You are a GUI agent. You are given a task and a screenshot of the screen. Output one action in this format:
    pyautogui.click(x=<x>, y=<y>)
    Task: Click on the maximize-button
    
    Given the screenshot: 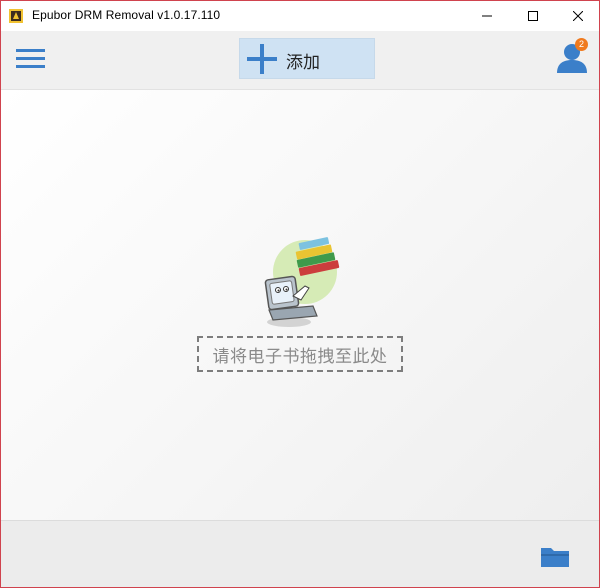 What is the action you would take?
    pyautogui.click(x=533, y=16)
    